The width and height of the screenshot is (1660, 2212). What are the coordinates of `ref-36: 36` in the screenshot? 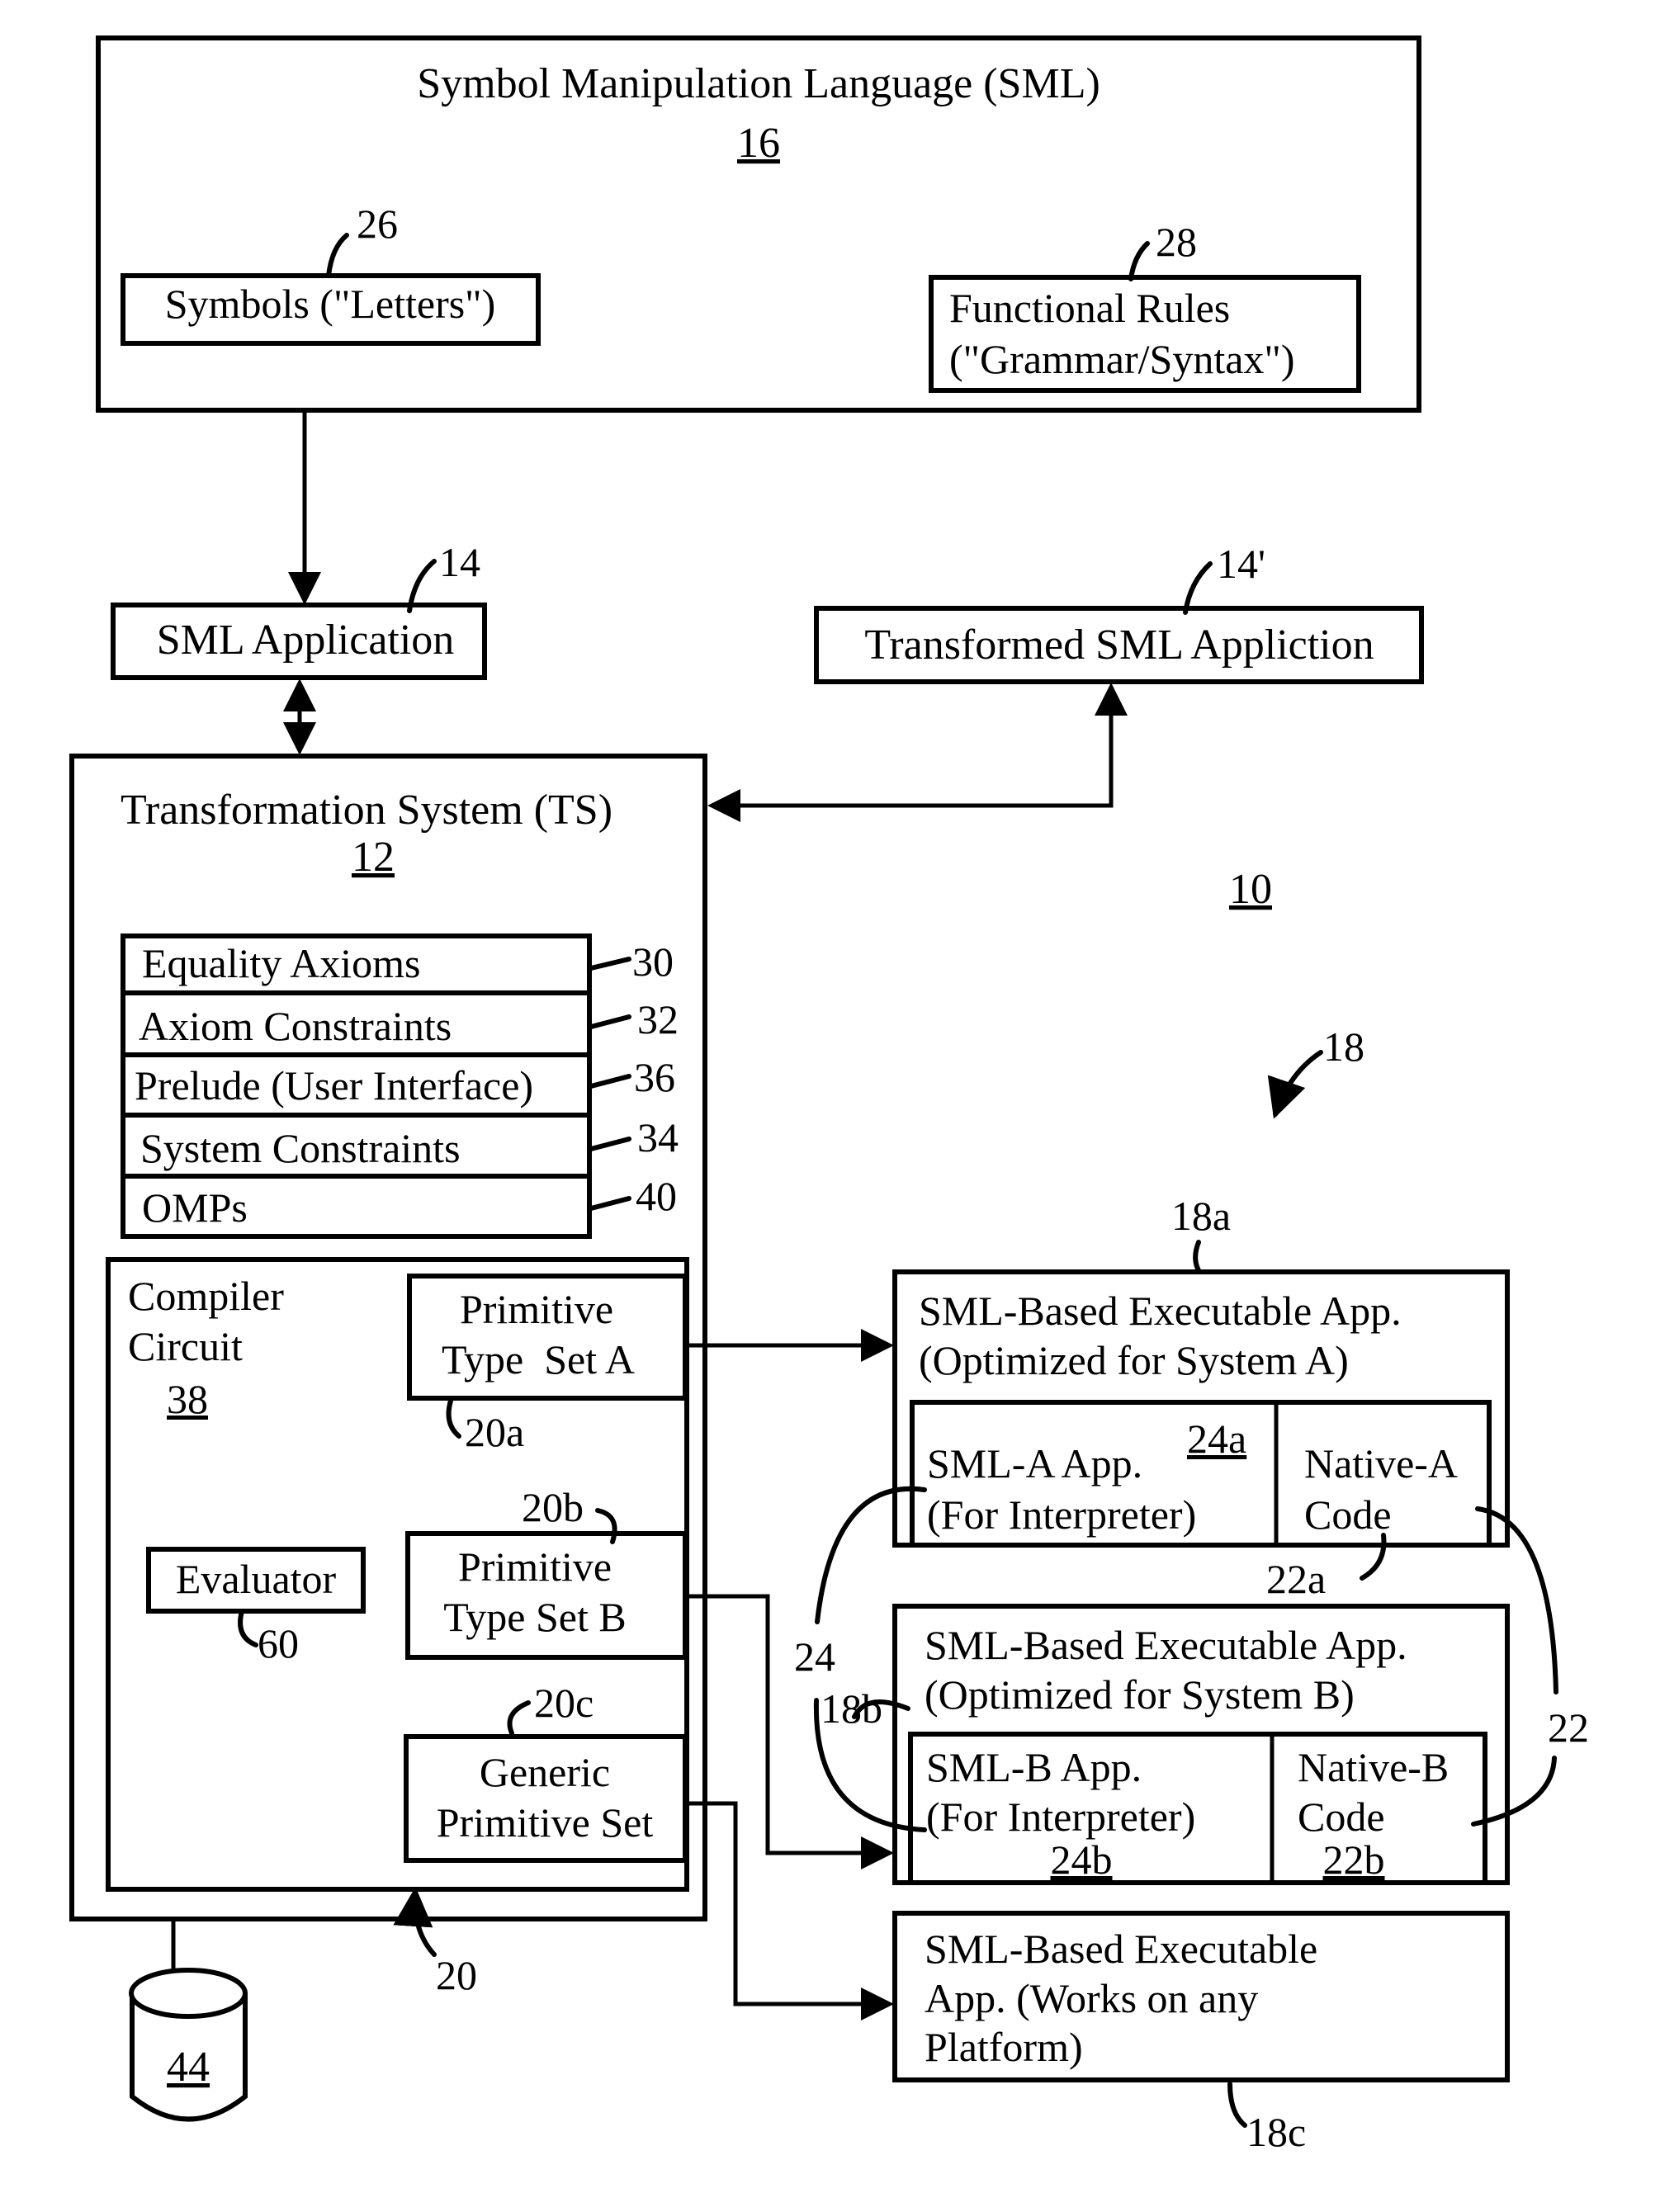 It's located at (654, 1077).